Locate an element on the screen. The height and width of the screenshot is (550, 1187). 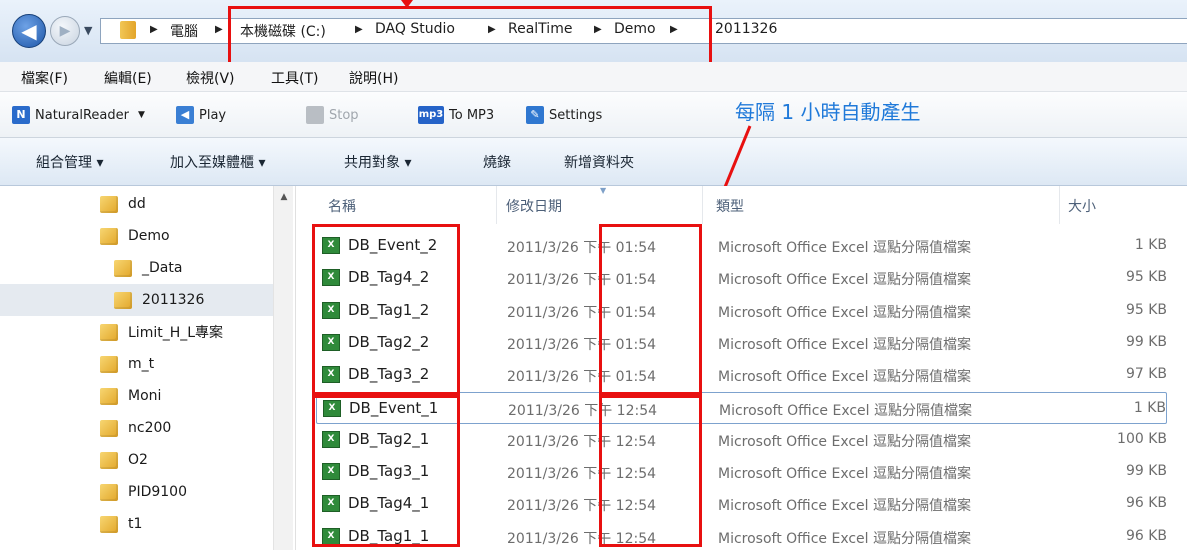
burn-button: 燒錄 is located at coordinates (497, 162).